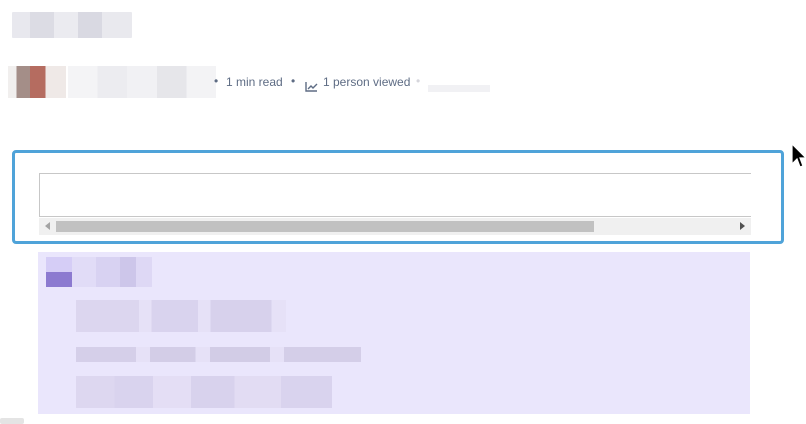 This screenshot has height=424, width=806. I want to click on panel-icon-redacted, so click(59, 272).